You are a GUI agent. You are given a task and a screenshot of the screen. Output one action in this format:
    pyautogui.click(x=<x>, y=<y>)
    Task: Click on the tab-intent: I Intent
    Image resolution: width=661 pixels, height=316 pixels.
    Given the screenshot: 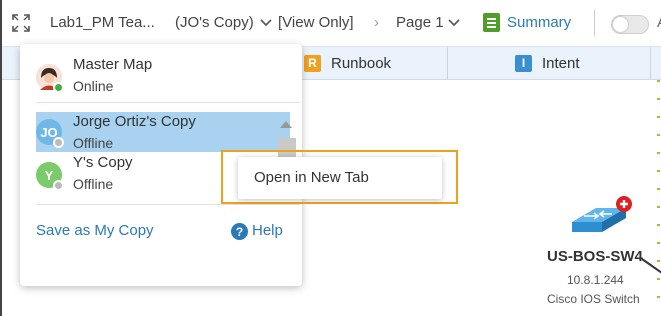 What is the action you would take?
    pyautogui.click(x=547, y=63)
    